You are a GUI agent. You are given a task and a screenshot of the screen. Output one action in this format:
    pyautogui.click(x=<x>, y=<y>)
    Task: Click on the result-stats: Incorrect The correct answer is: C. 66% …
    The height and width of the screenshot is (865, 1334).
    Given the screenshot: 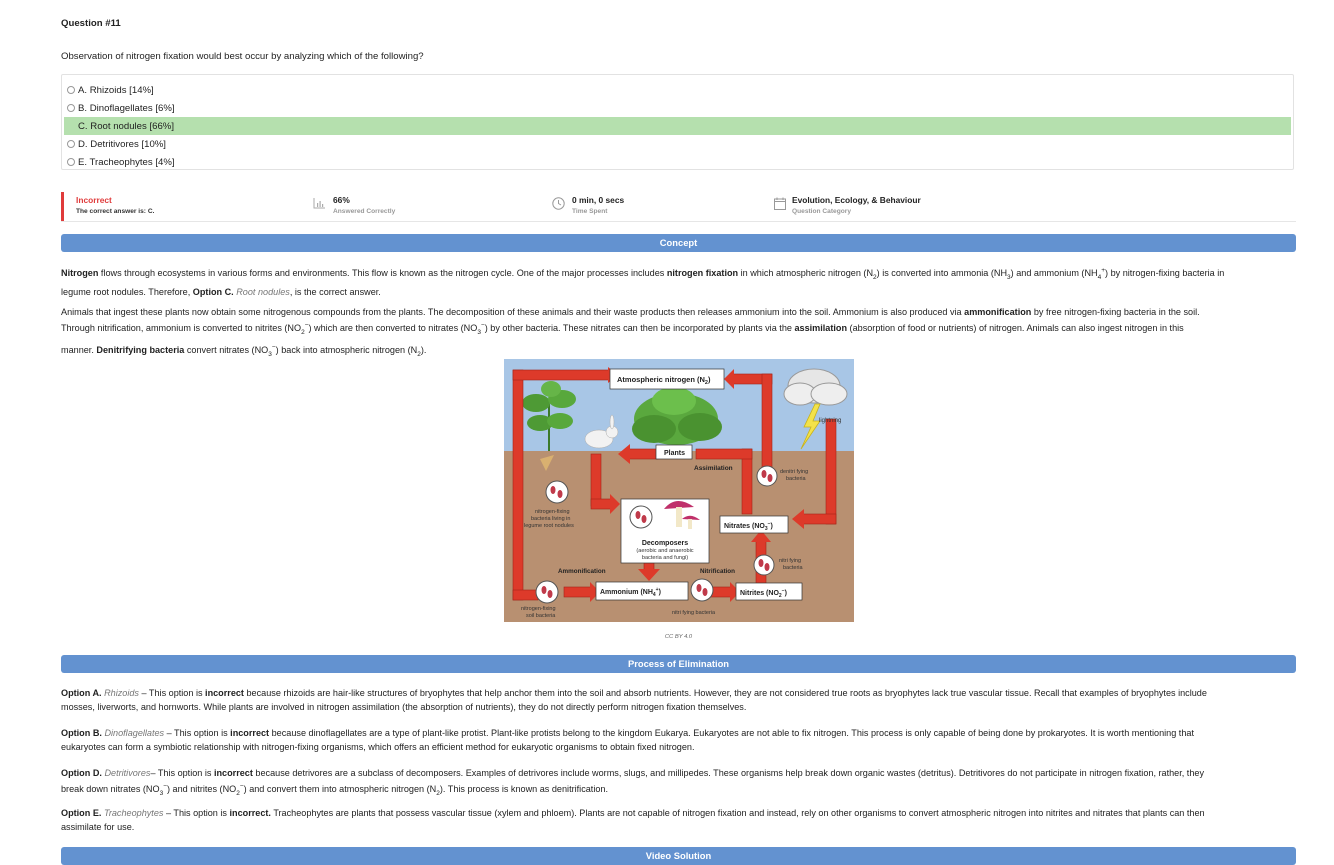 What is the action you would take?
    pyautogui.click(x=678, y=207)
    